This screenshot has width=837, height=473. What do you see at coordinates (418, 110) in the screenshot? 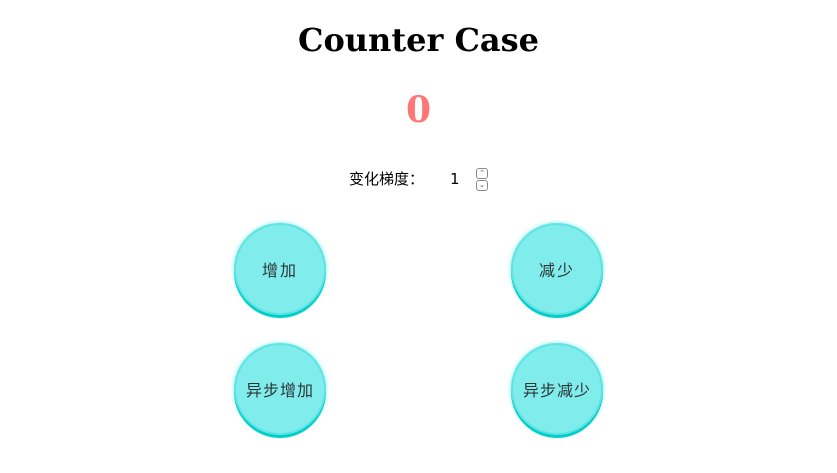
I see `counter-value: 0` at bounding box center [418, 110].